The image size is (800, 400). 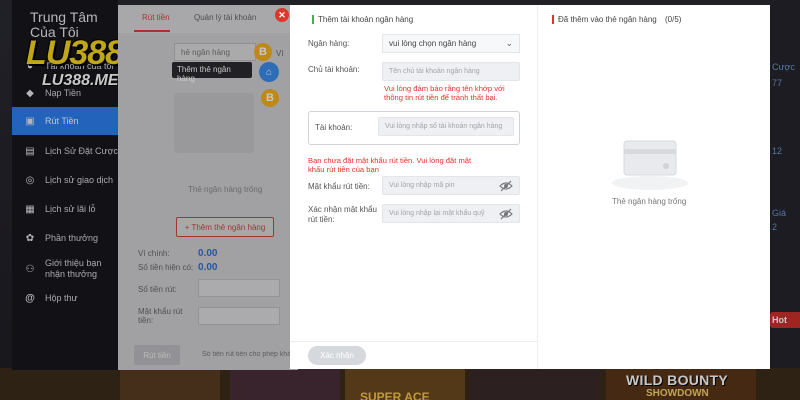 I want to click on withdraw-password-label-line: tiền:, so click(x=146, y=320).